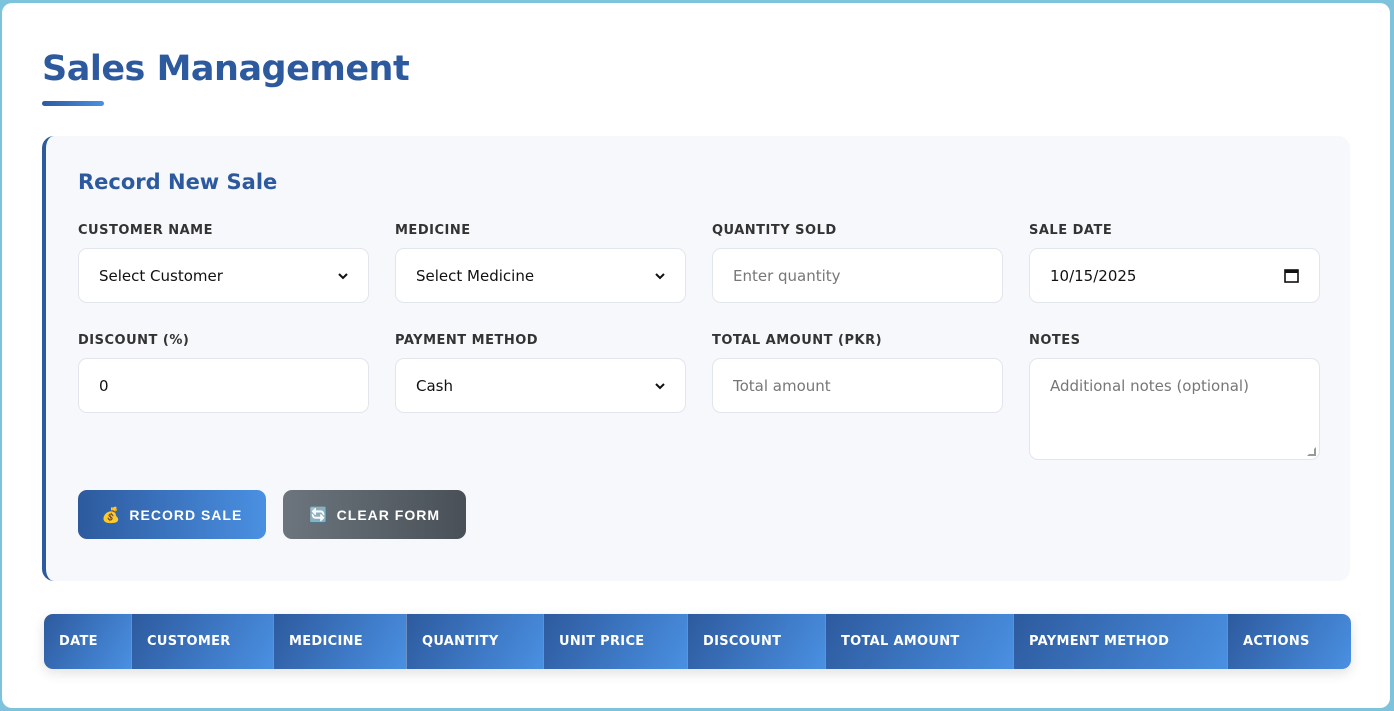  What do you see at coordinates (88, 641) in the screenshot?
I see `column-header-date: DATE` at bounding box center [88, 641].